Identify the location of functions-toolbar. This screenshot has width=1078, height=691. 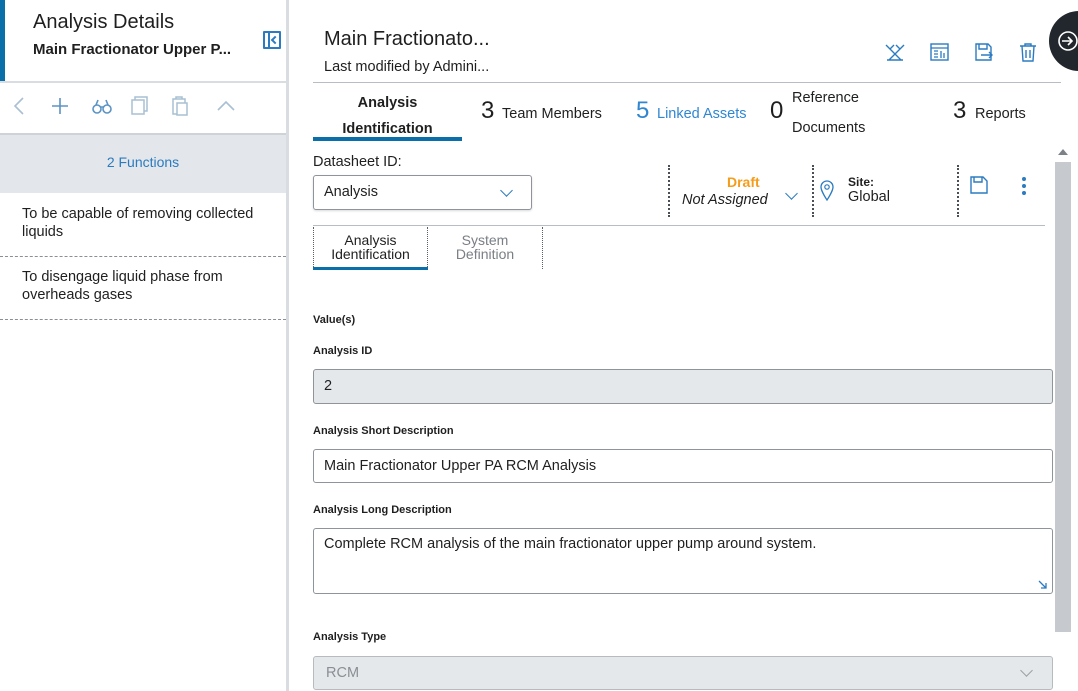
(143, 107).